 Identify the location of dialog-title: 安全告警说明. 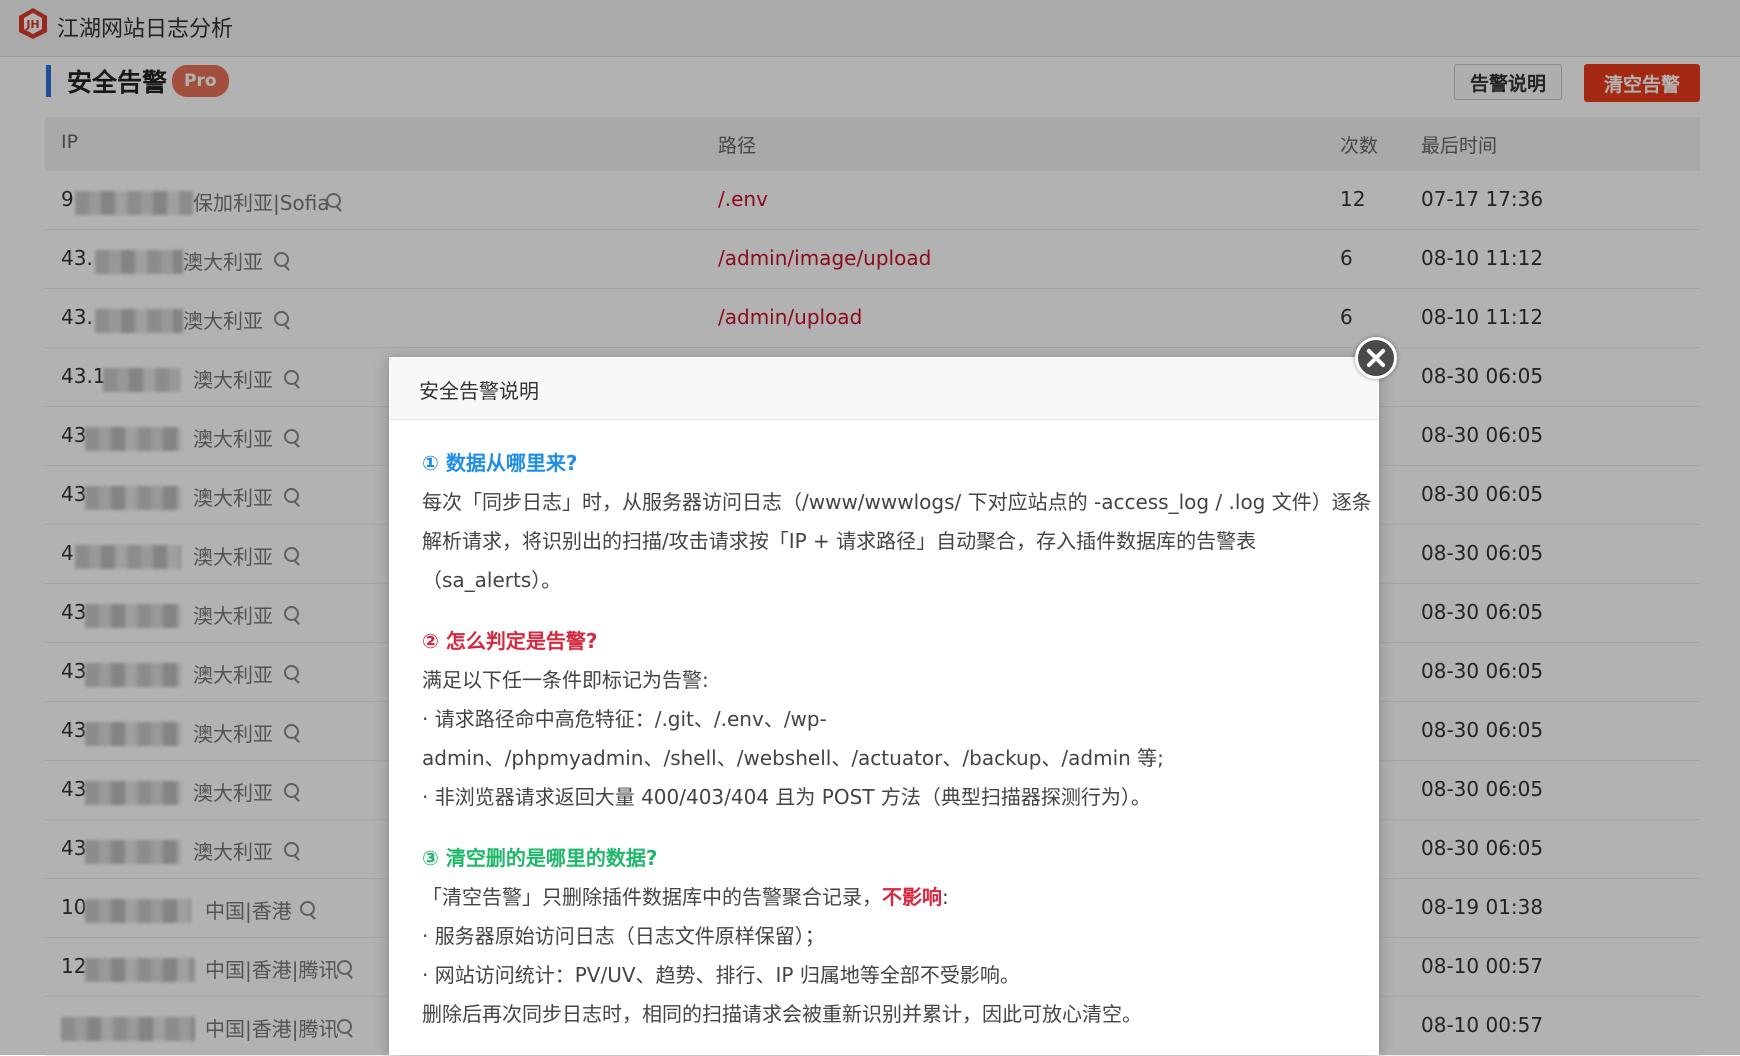
(479, 391).